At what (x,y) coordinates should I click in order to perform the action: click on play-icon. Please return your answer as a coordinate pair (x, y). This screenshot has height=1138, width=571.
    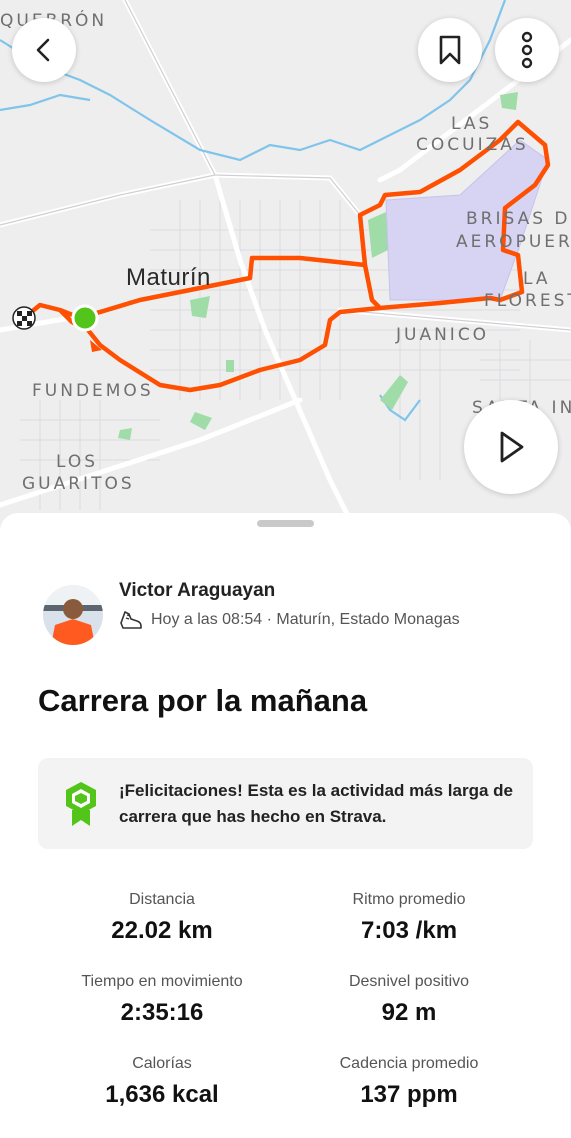
    Looking at the image, I should click on (512, 447).